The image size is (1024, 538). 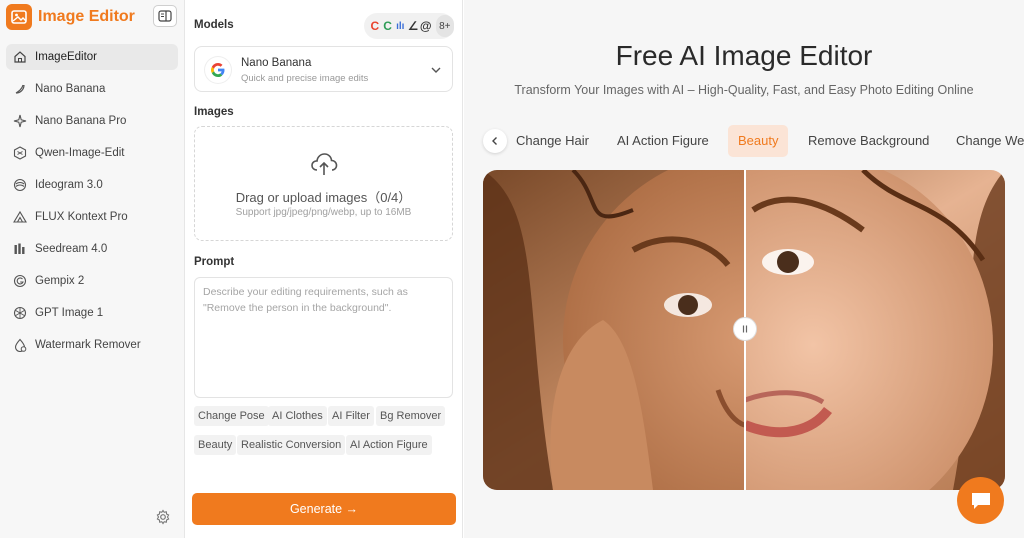 What do you see at coordinates (985, 141) in the screenshot?
I see `tab-change-weather: Change Wea` at bounding box center [985, 141].